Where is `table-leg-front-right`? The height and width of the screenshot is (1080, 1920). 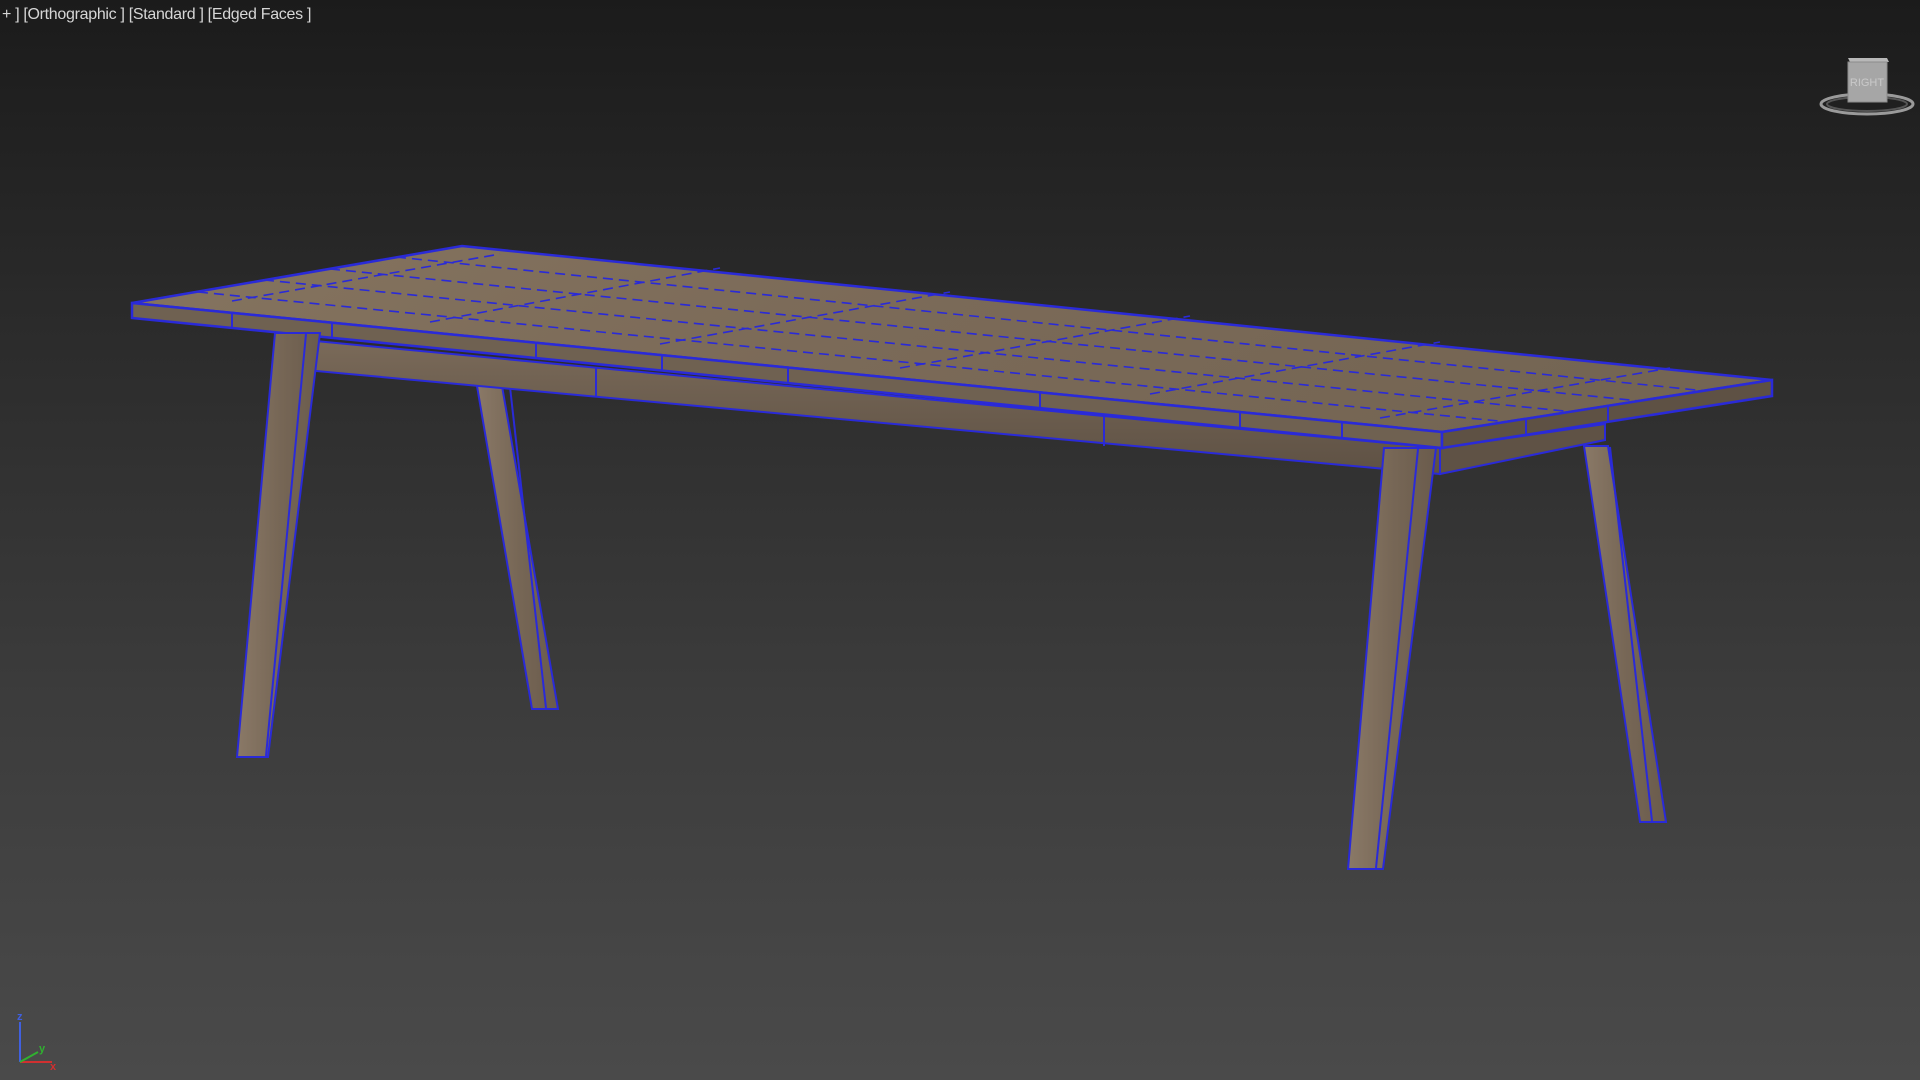 table-leg-front-right is located at coordinates (1392, 658).